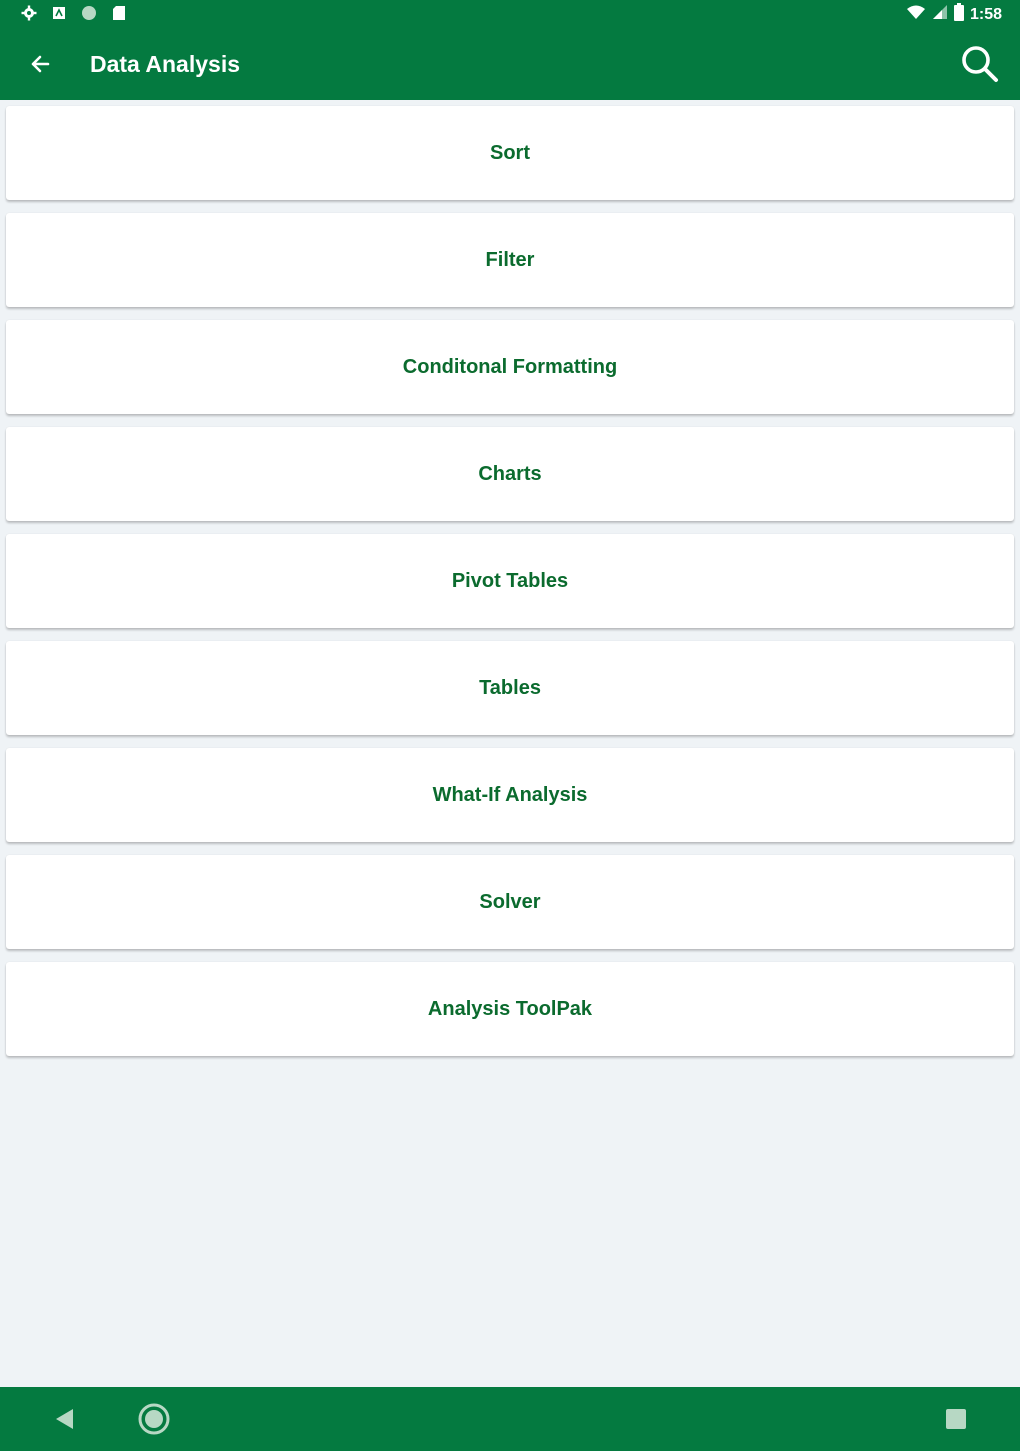 The height and width of the screenshot is (1451, 1020). What do you see at coordinates (916, 14) in the screenshot?
I see `wifi-icon` at bounding box center [916, 14].